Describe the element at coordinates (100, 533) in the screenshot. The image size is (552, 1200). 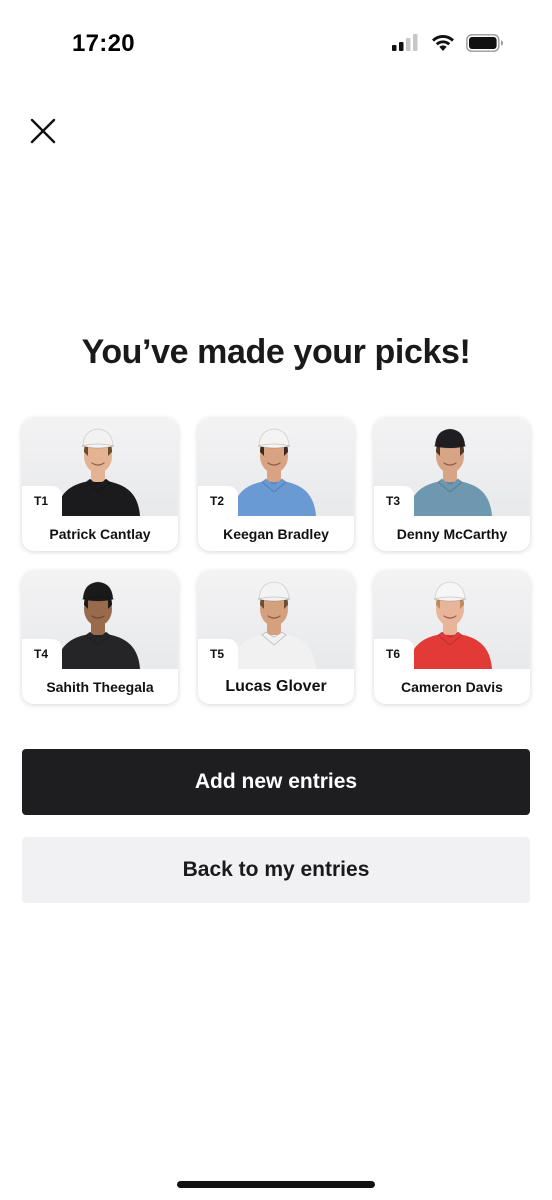
I see `player-name: Patrick Cantlay` at that location.